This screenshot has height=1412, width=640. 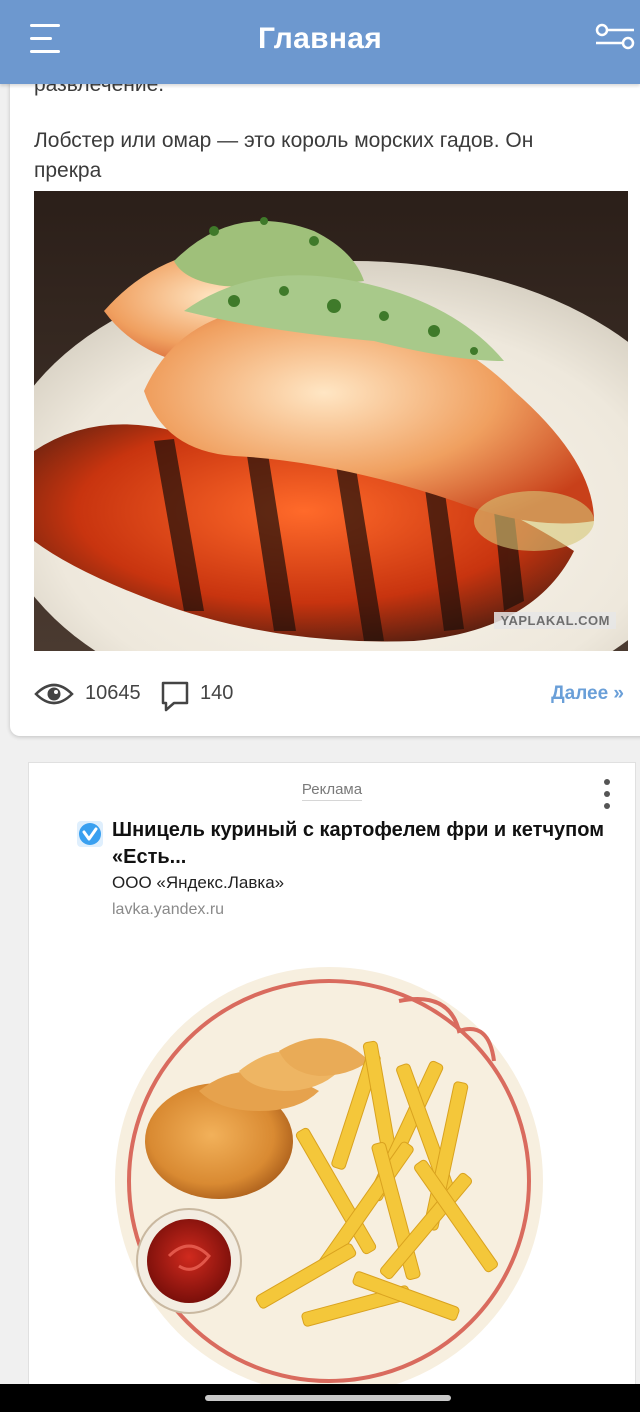 I want to click on image-watermark: YAPLAKAL.COM, so click(x=555, y=620).